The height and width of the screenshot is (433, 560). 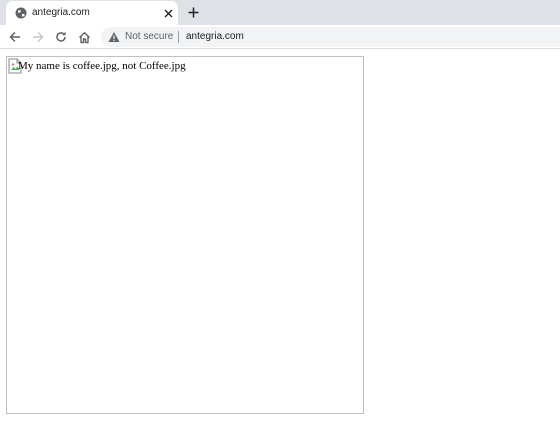 I want to click on security-status-label: Not secure, so click(x=149, y=37).